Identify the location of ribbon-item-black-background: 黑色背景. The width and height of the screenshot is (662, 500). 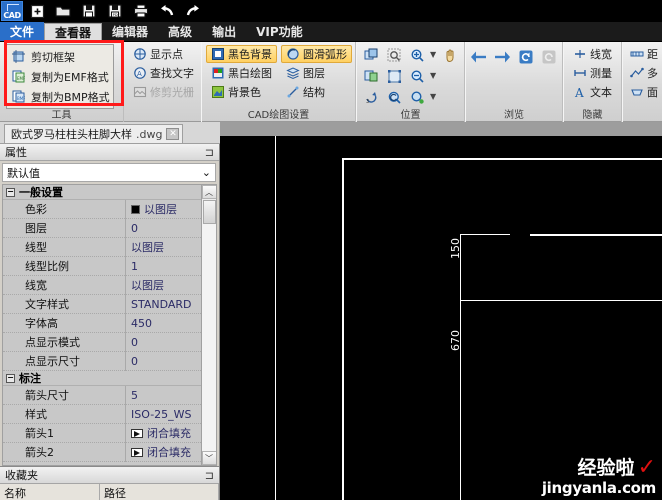
(241, 54).